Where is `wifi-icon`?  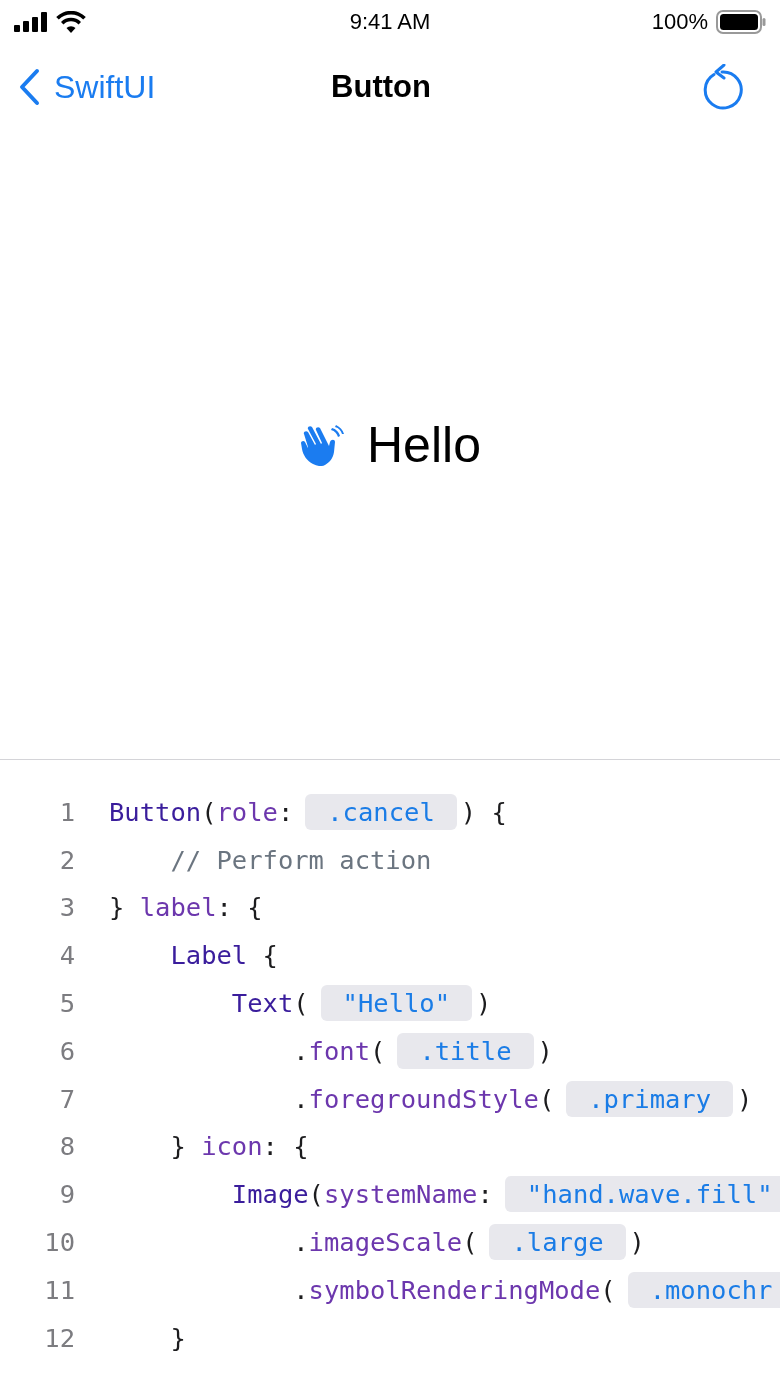 wifi-icon is located at coordinates (71, 22).